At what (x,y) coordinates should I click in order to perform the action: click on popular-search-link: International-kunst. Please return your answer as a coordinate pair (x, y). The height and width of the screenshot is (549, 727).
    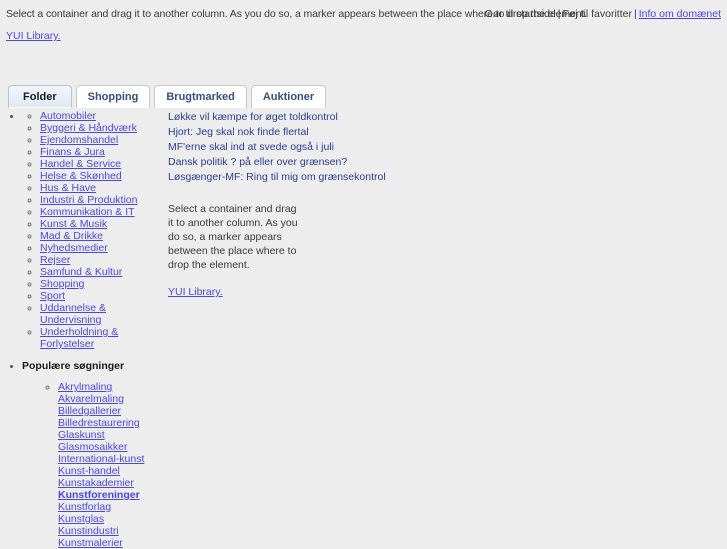
    Looking at the image, I should click on (101, 459).